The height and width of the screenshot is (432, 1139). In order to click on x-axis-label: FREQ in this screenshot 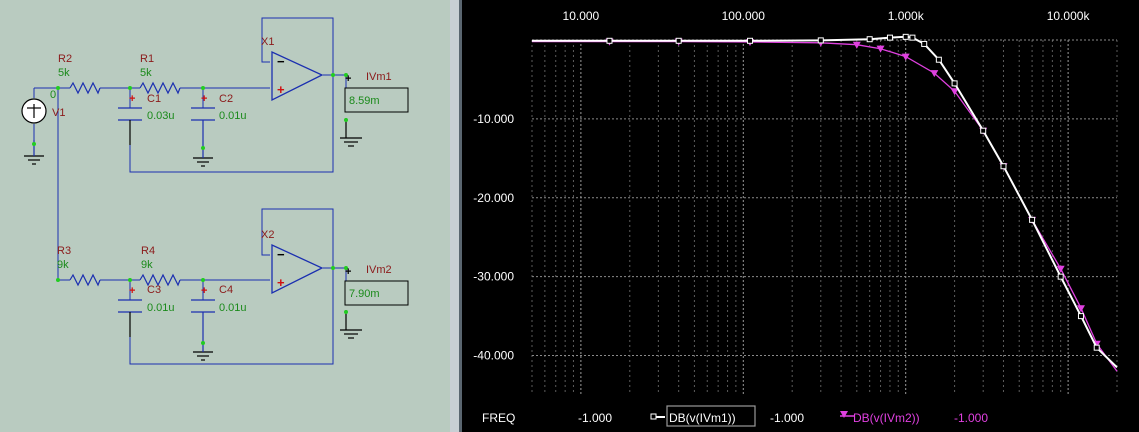, I will do `click(498, 418)`.